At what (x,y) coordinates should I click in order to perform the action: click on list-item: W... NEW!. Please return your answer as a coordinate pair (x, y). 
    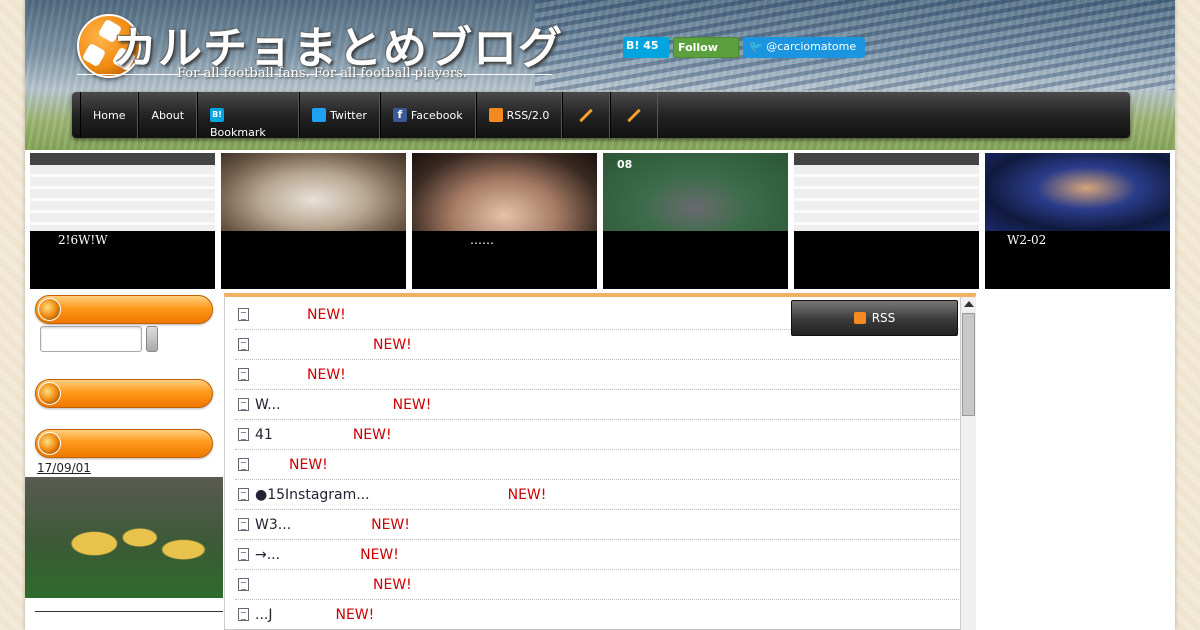
    Looking at the image, I should click on (598, 405).